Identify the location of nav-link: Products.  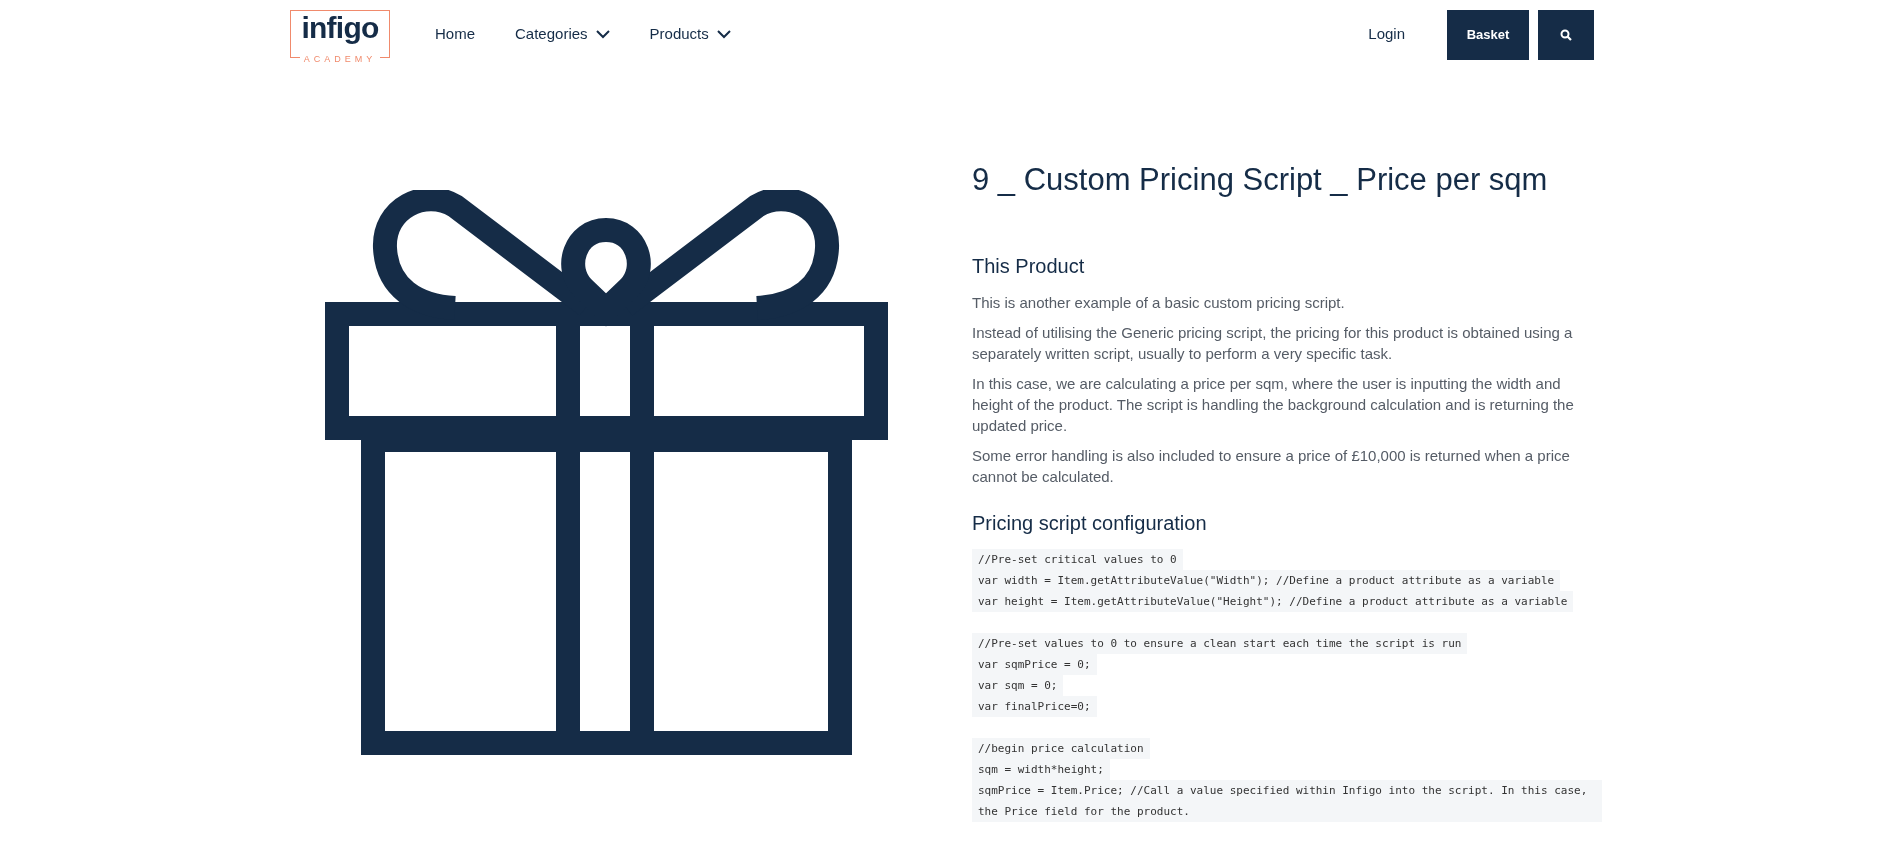
(690, 34).